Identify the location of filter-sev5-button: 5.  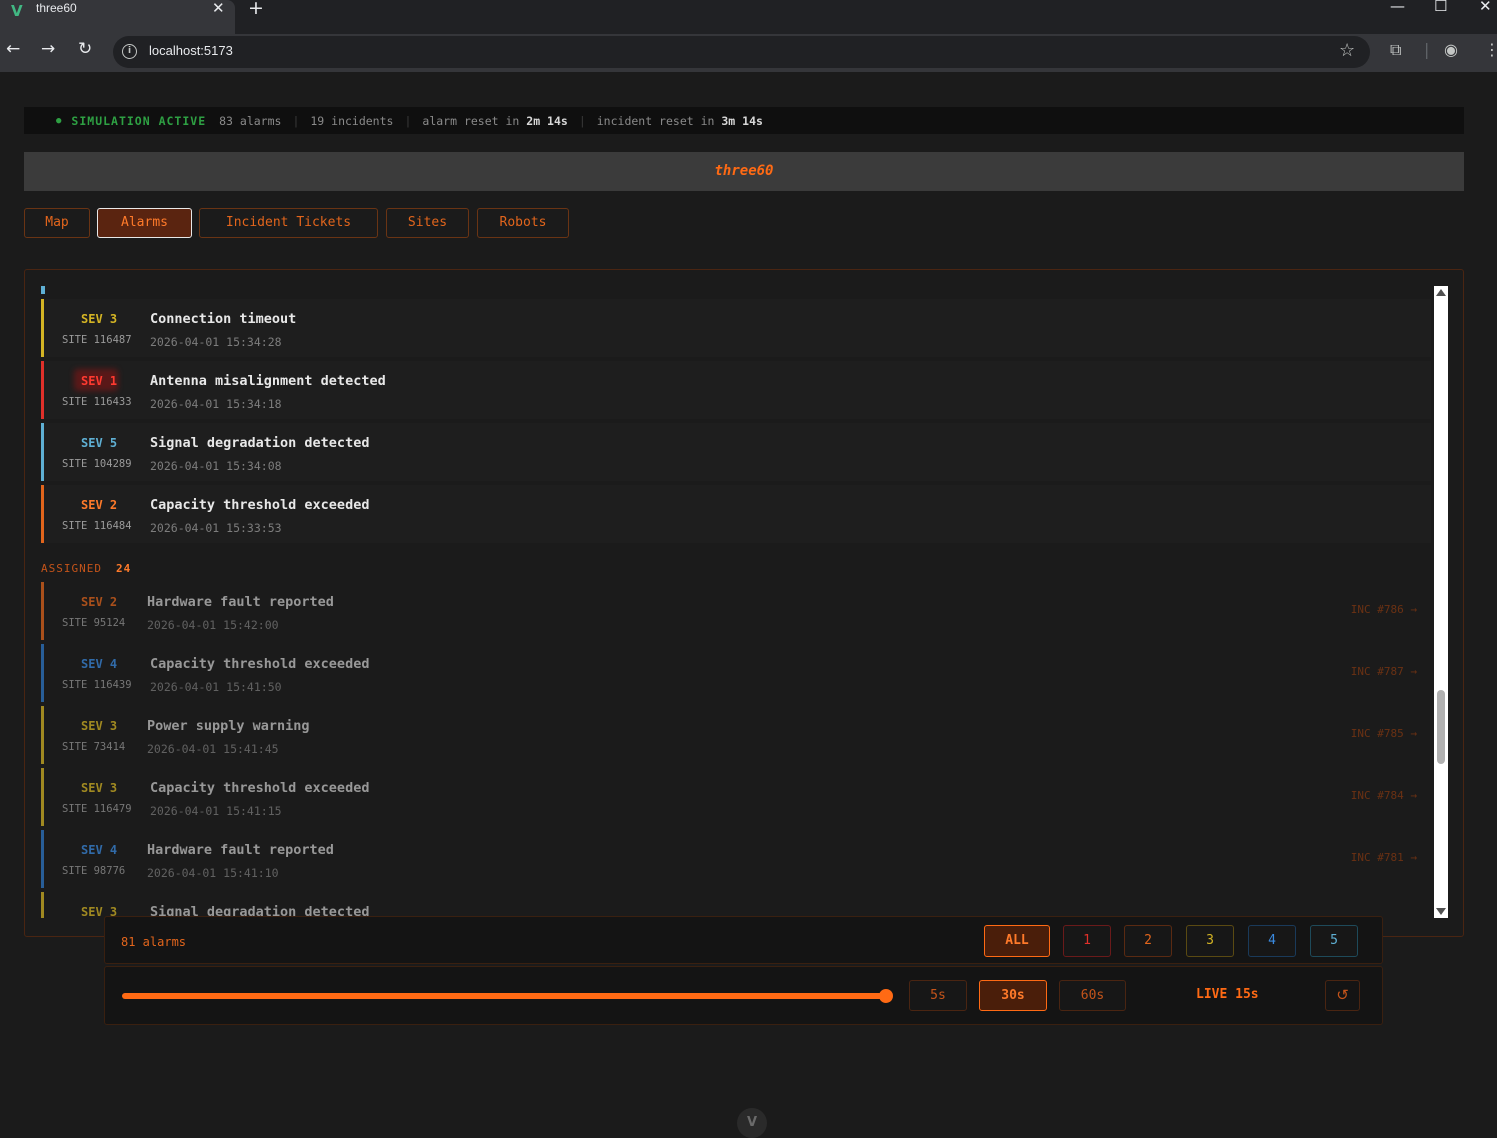
(1334, 941).